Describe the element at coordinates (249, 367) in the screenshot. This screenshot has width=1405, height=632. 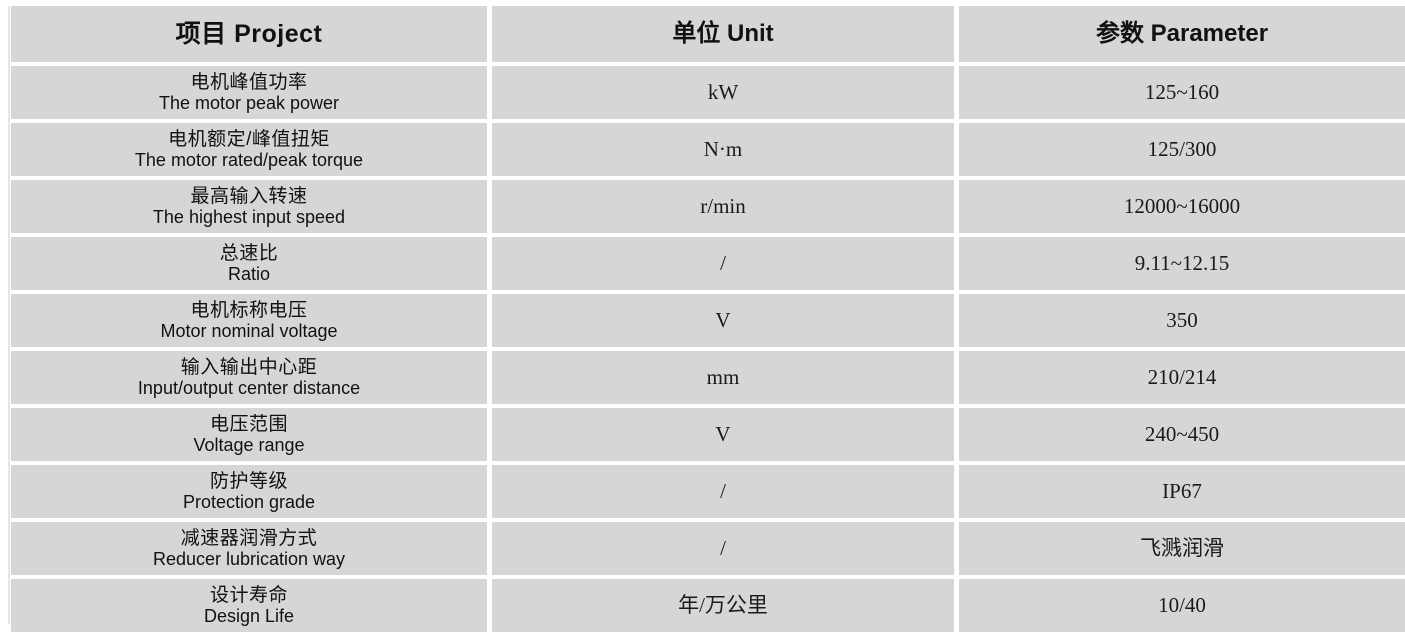
I see `project-label-cn: 输入输出中心距` at that location.